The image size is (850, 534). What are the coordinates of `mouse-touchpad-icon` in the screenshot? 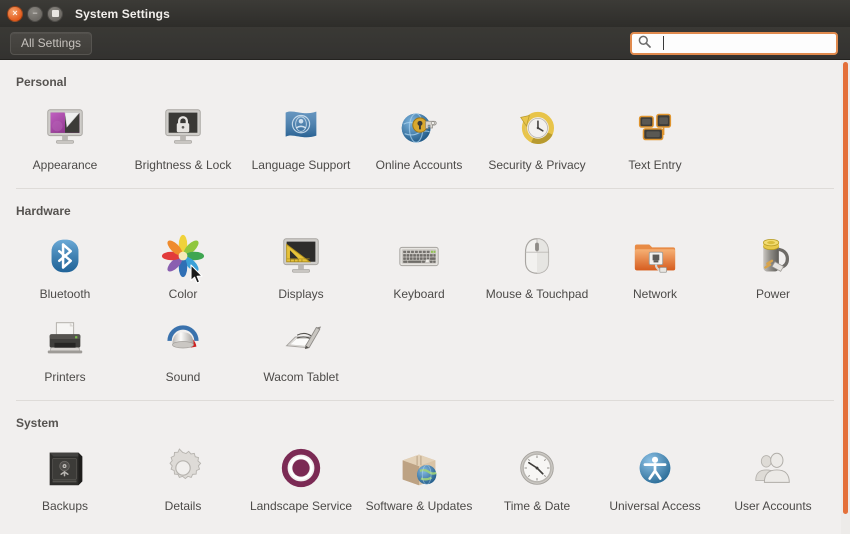 It's located at (537, 256).